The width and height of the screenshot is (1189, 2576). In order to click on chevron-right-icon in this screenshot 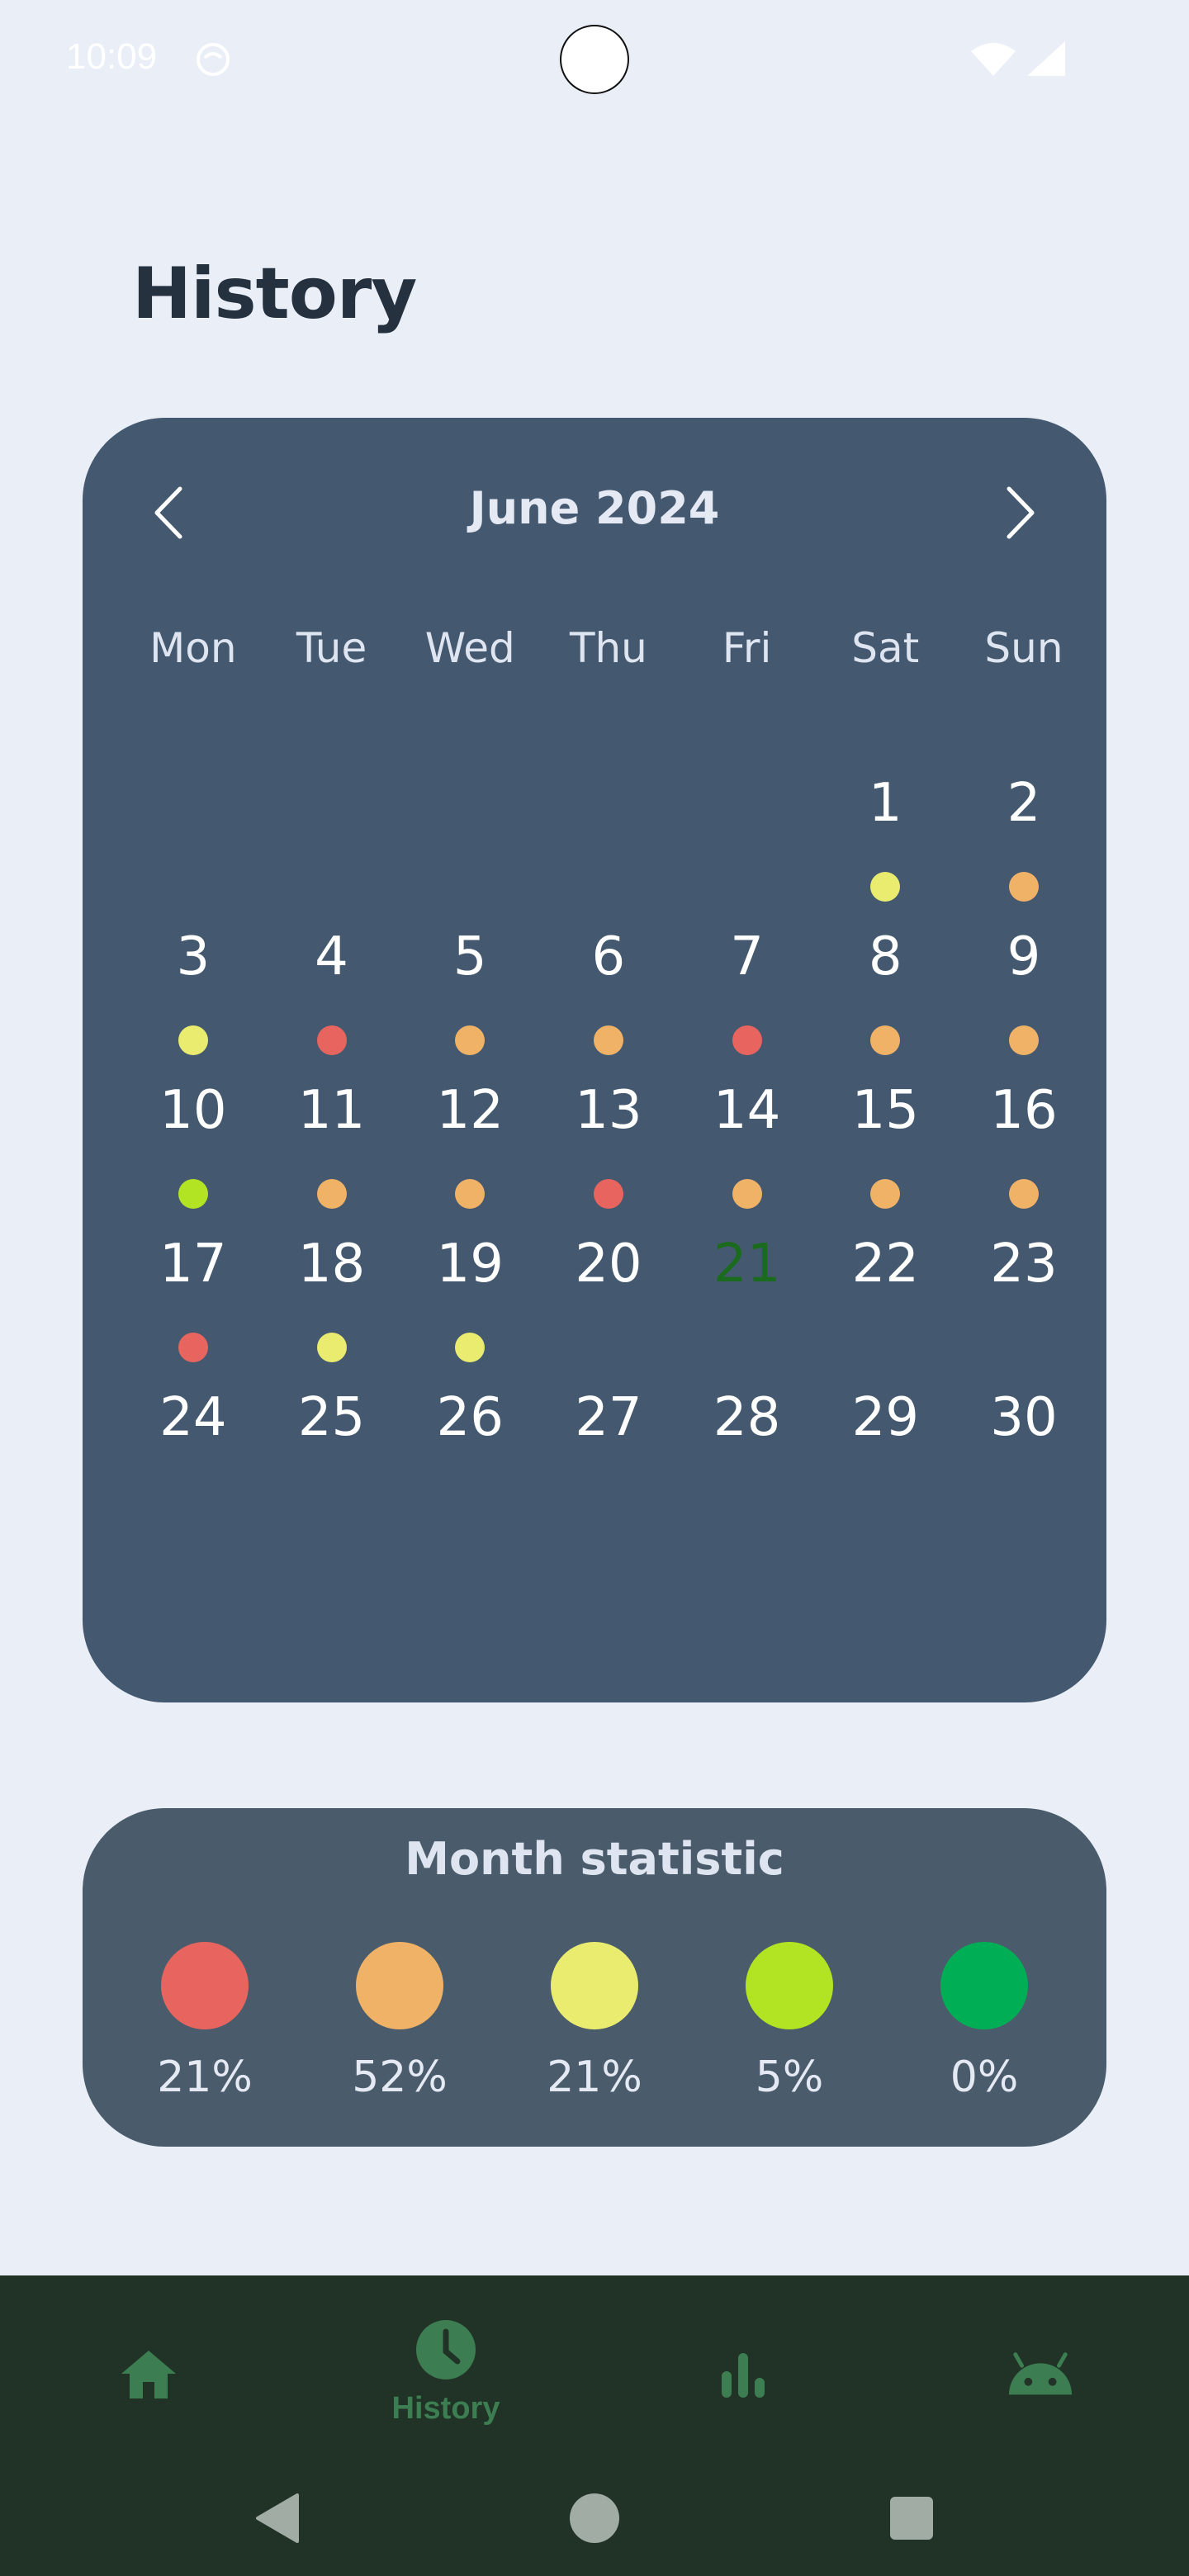, I will do `click(1021, 512)`.